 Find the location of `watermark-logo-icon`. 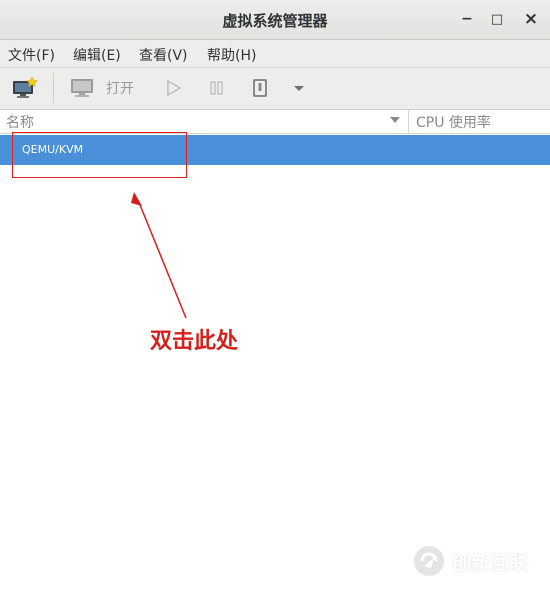

watermark-logo-icon is located at coordinates (429, 561).